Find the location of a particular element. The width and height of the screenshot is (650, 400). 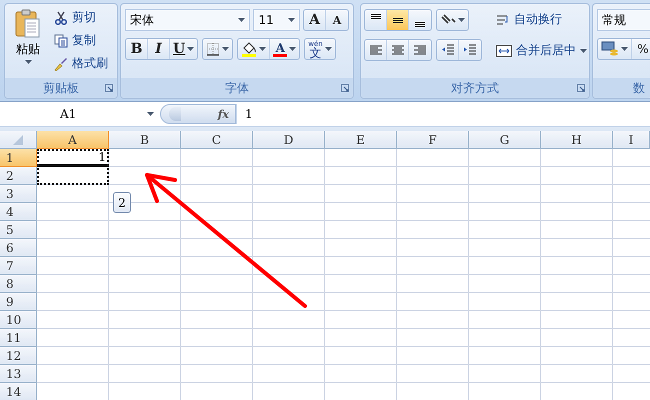

font-name-field: 宋体 is located at coordinates (187, 20).